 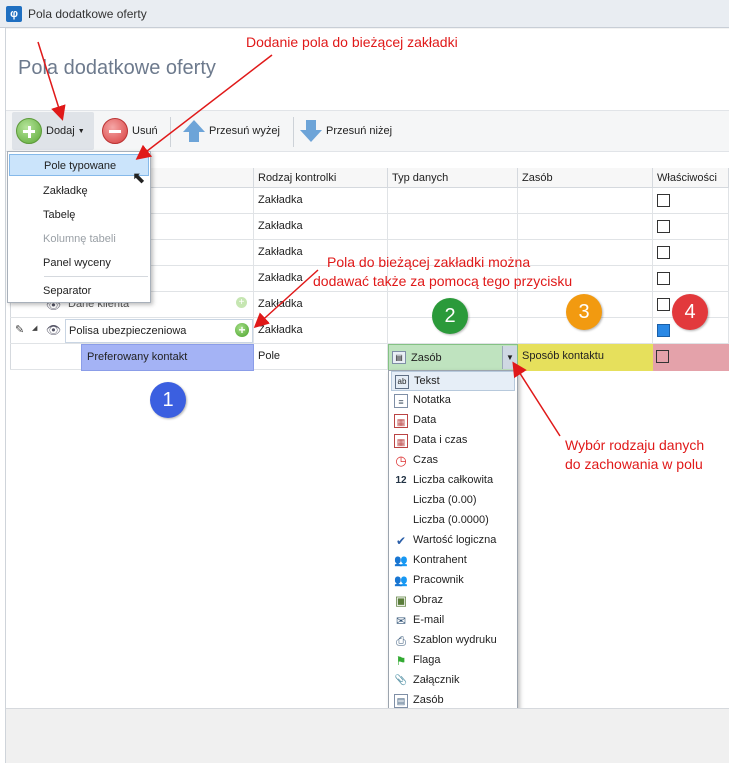 What do you see at coordinates (168, 400) in the screenshot?
I see `badge-1: 1` at bounding box center [168, 400].